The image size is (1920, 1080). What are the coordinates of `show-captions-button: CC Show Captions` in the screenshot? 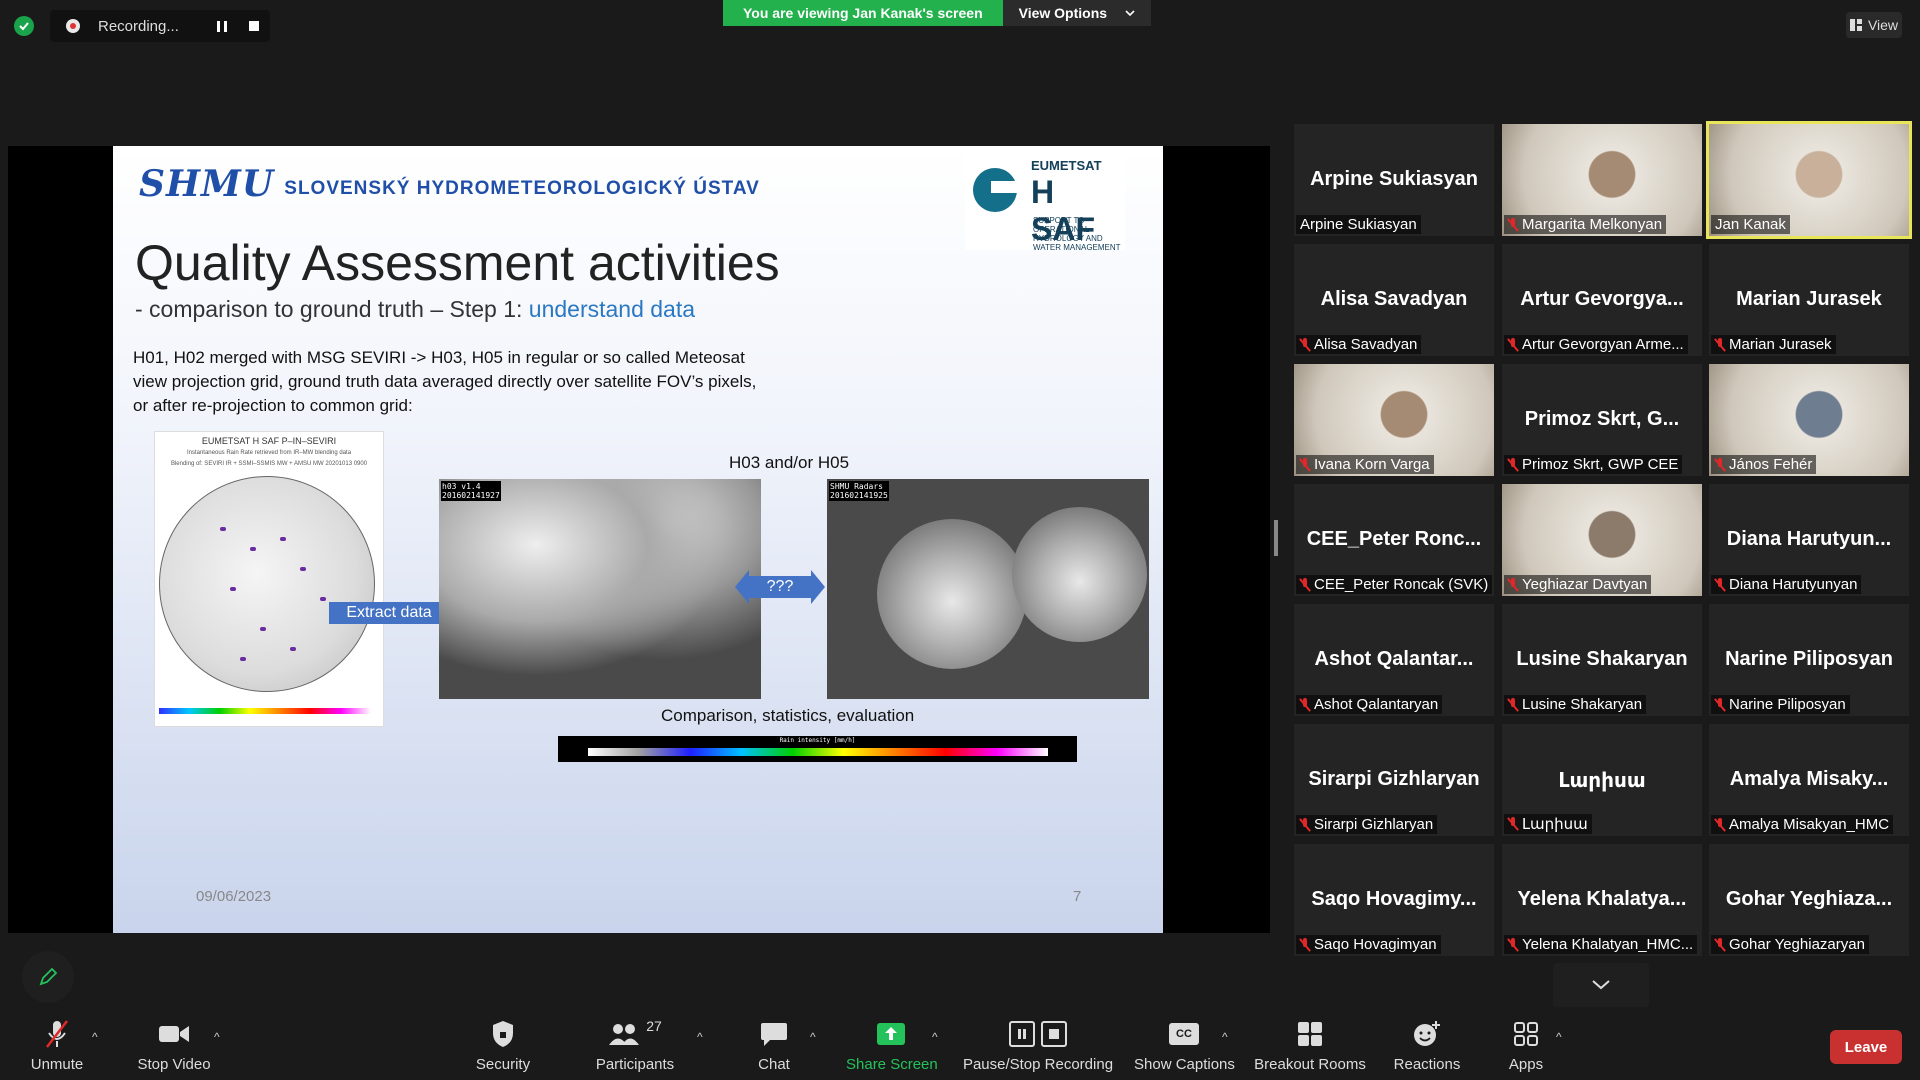 It's located at (1184, 1045).